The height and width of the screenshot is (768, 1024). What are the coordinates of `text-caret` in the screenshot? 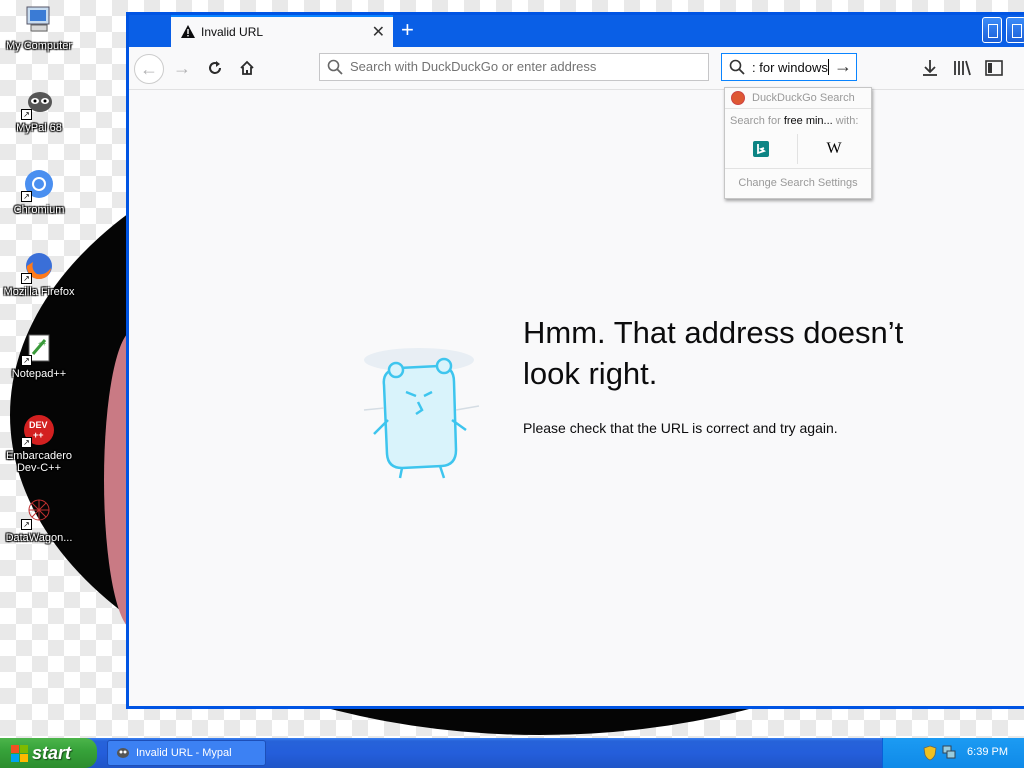 It's located at (828, 67).